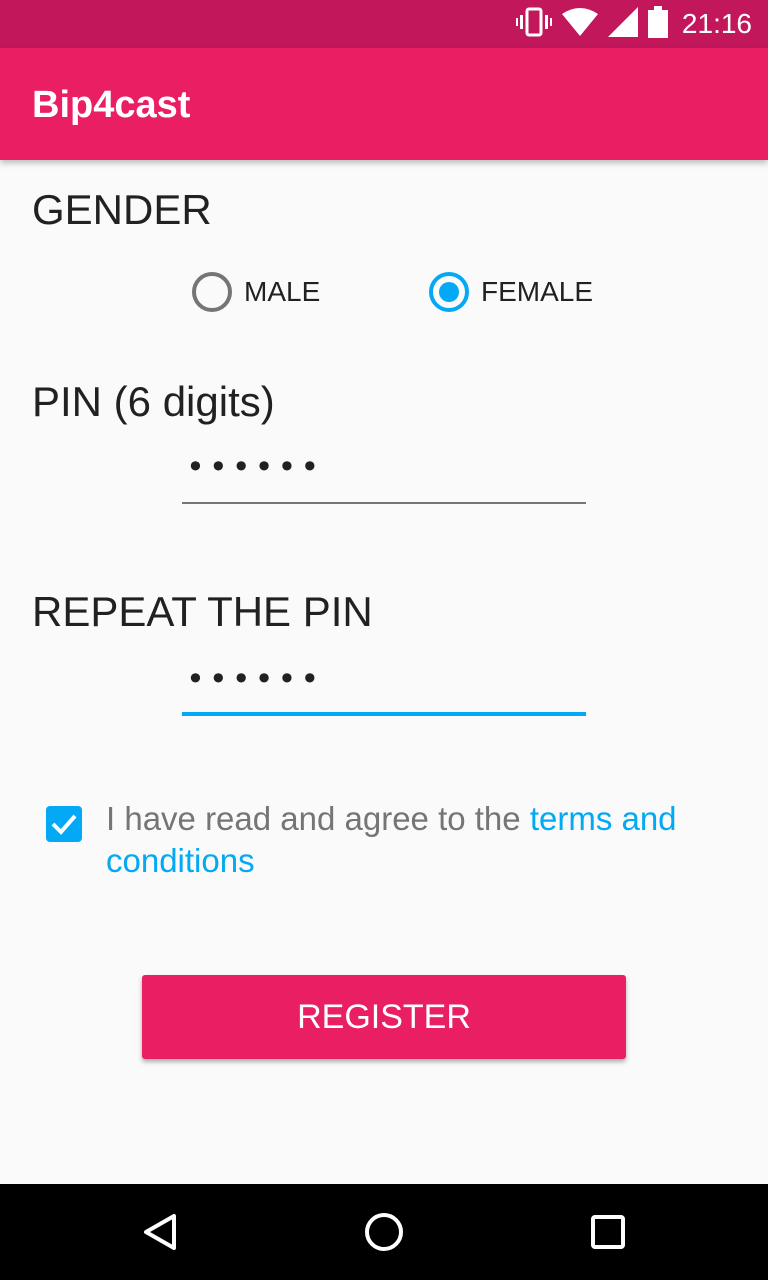 This screenshot has width=768, height=1280. Describe the element at coordinates (384, 714) in the screenshot. I see `repeat-pin-underline` at that location.